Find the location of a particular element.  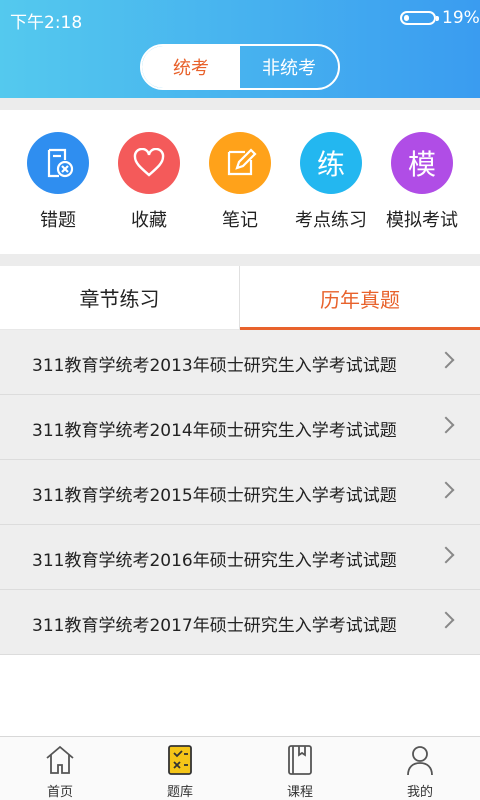

feature-topic-practice: 练 考点练习 is located at coordinates (331, 187).